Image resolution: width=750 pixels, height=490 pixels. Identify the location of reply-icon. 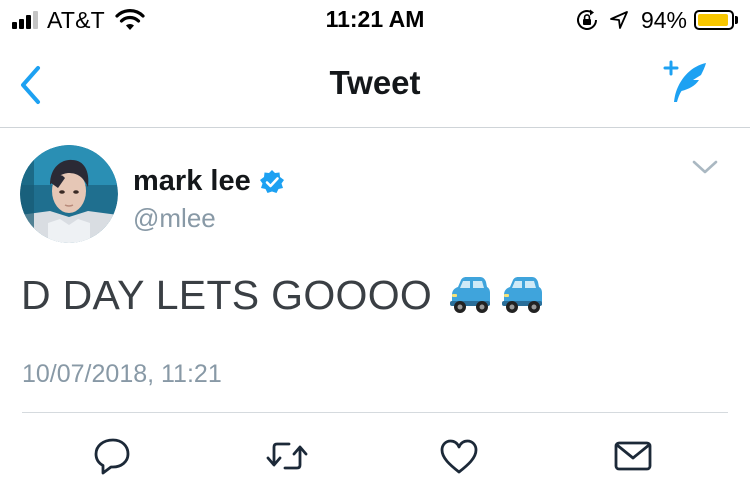
(112, 456).